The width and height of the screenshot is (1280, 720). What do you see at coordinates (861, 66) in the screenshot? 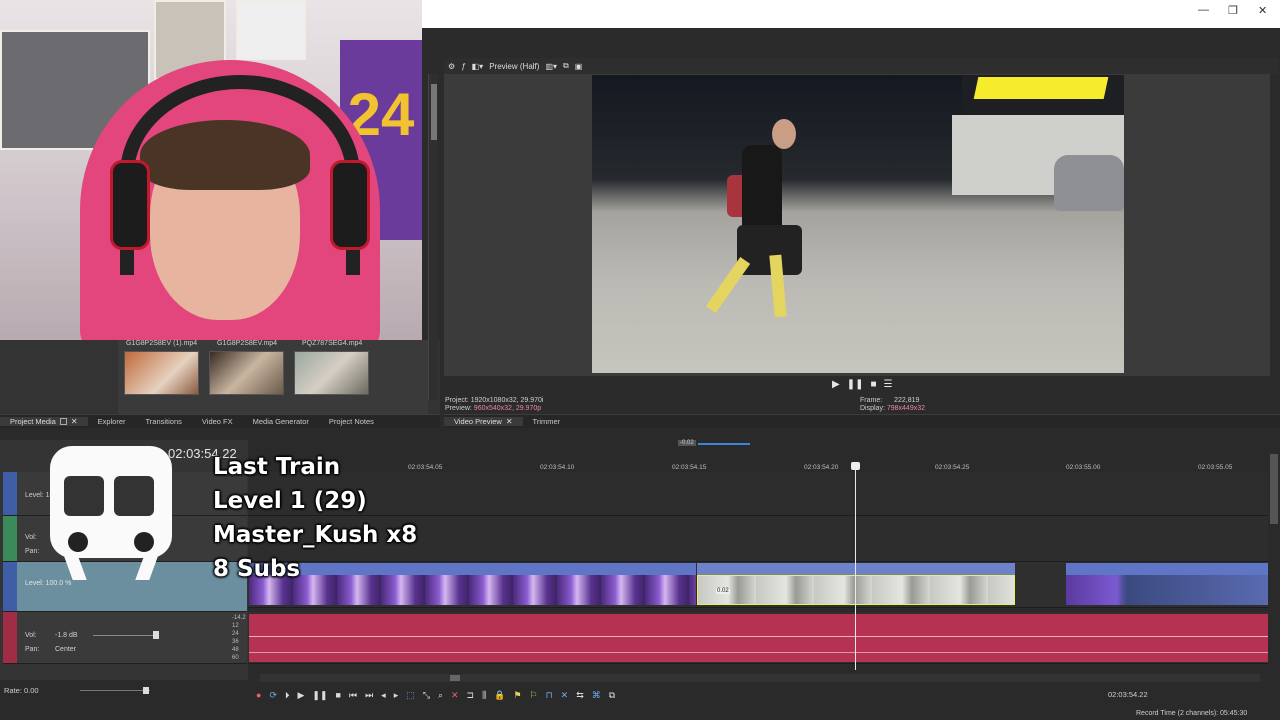
I see `preview-toolbar: ⚙ ƒ ◧▾ Preview (Half) ▥▾ ⧉ ▣` at bounding box center [861, 66].